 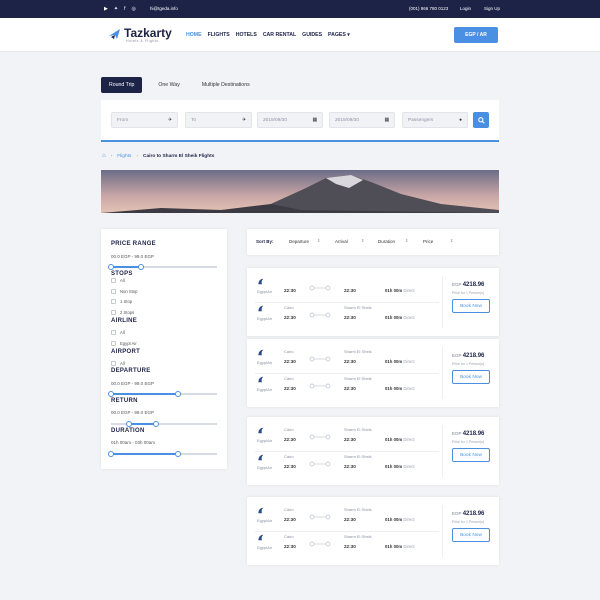 I want to click on airline-option-egypt-air: Egypt Air, so click(x=124, y=343).